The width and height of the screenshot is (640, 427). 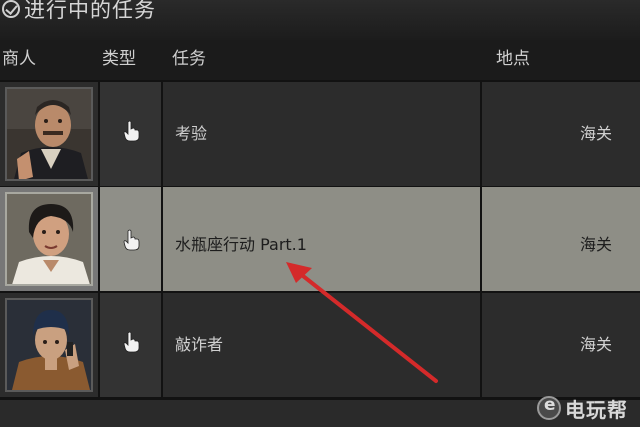 What do you see at coordinates (320, 60) in the screenshot?
I see `table-header: 商人 类型 任务 地点` at bounding box center [320, 60].